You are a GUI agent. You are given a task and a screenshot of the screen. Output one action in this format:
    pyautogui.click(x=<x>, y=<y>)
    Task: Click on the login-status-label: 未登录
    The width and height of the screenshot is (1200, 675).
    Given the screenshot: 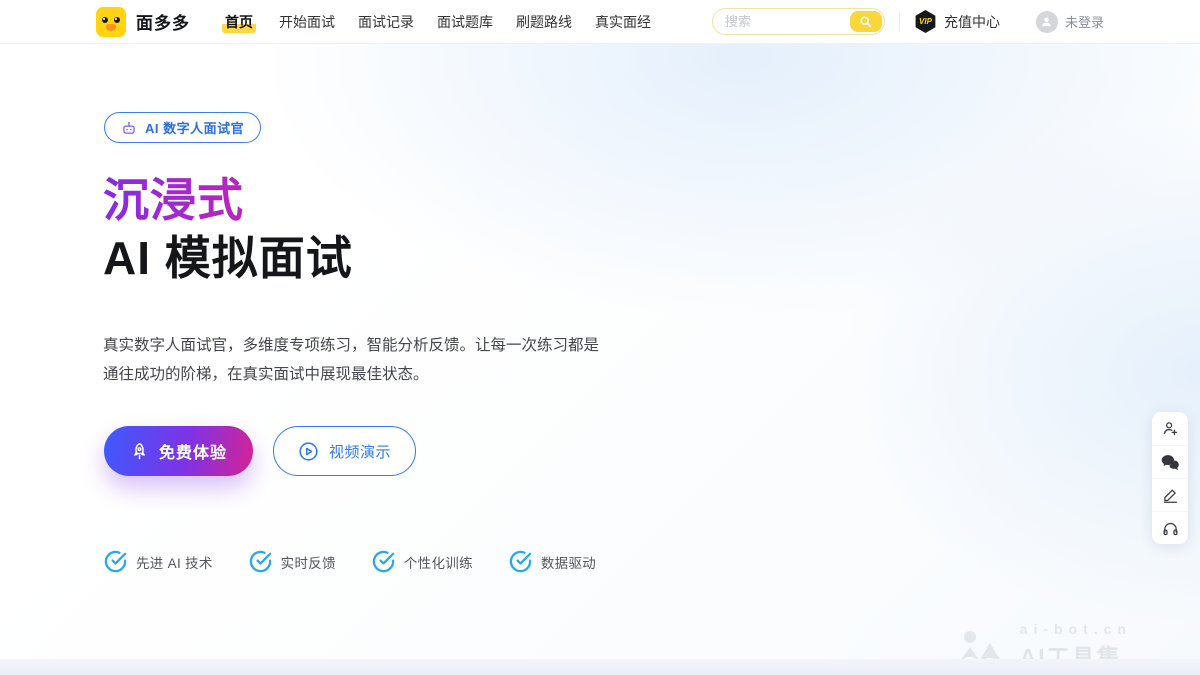 What is the action you would take?
    pyautogui.click(x=1084, y=22)
    